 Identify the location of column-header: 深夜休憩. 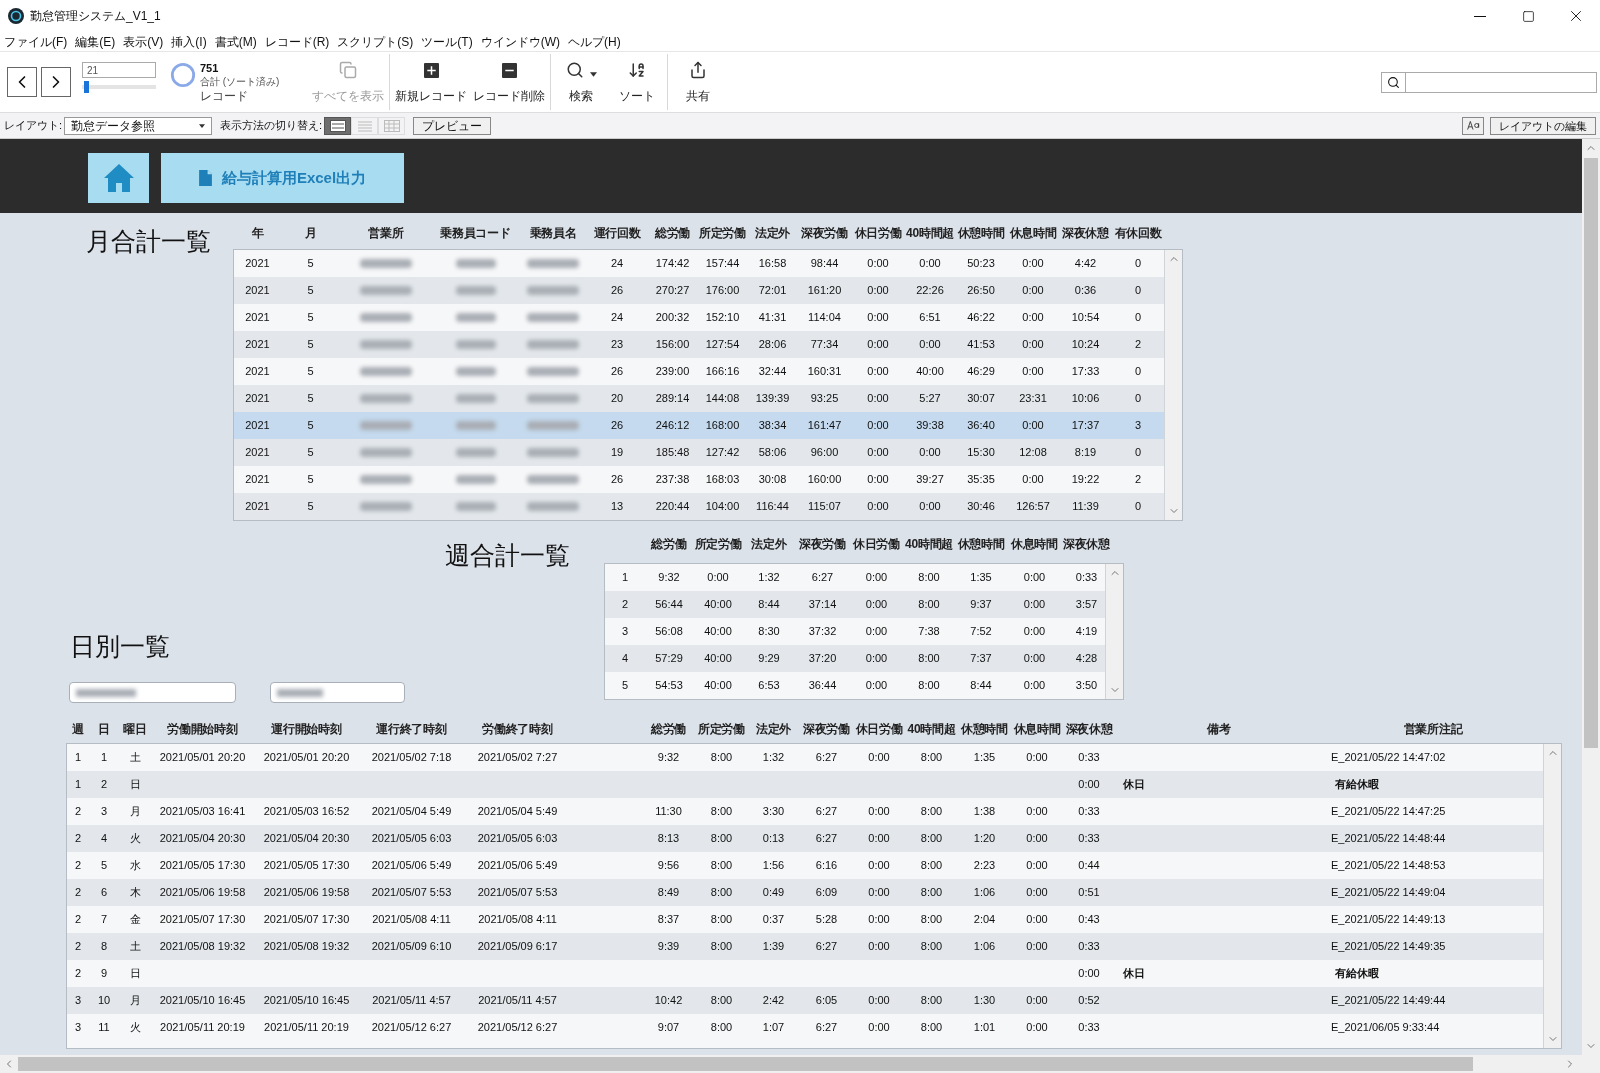
(1086, 544).